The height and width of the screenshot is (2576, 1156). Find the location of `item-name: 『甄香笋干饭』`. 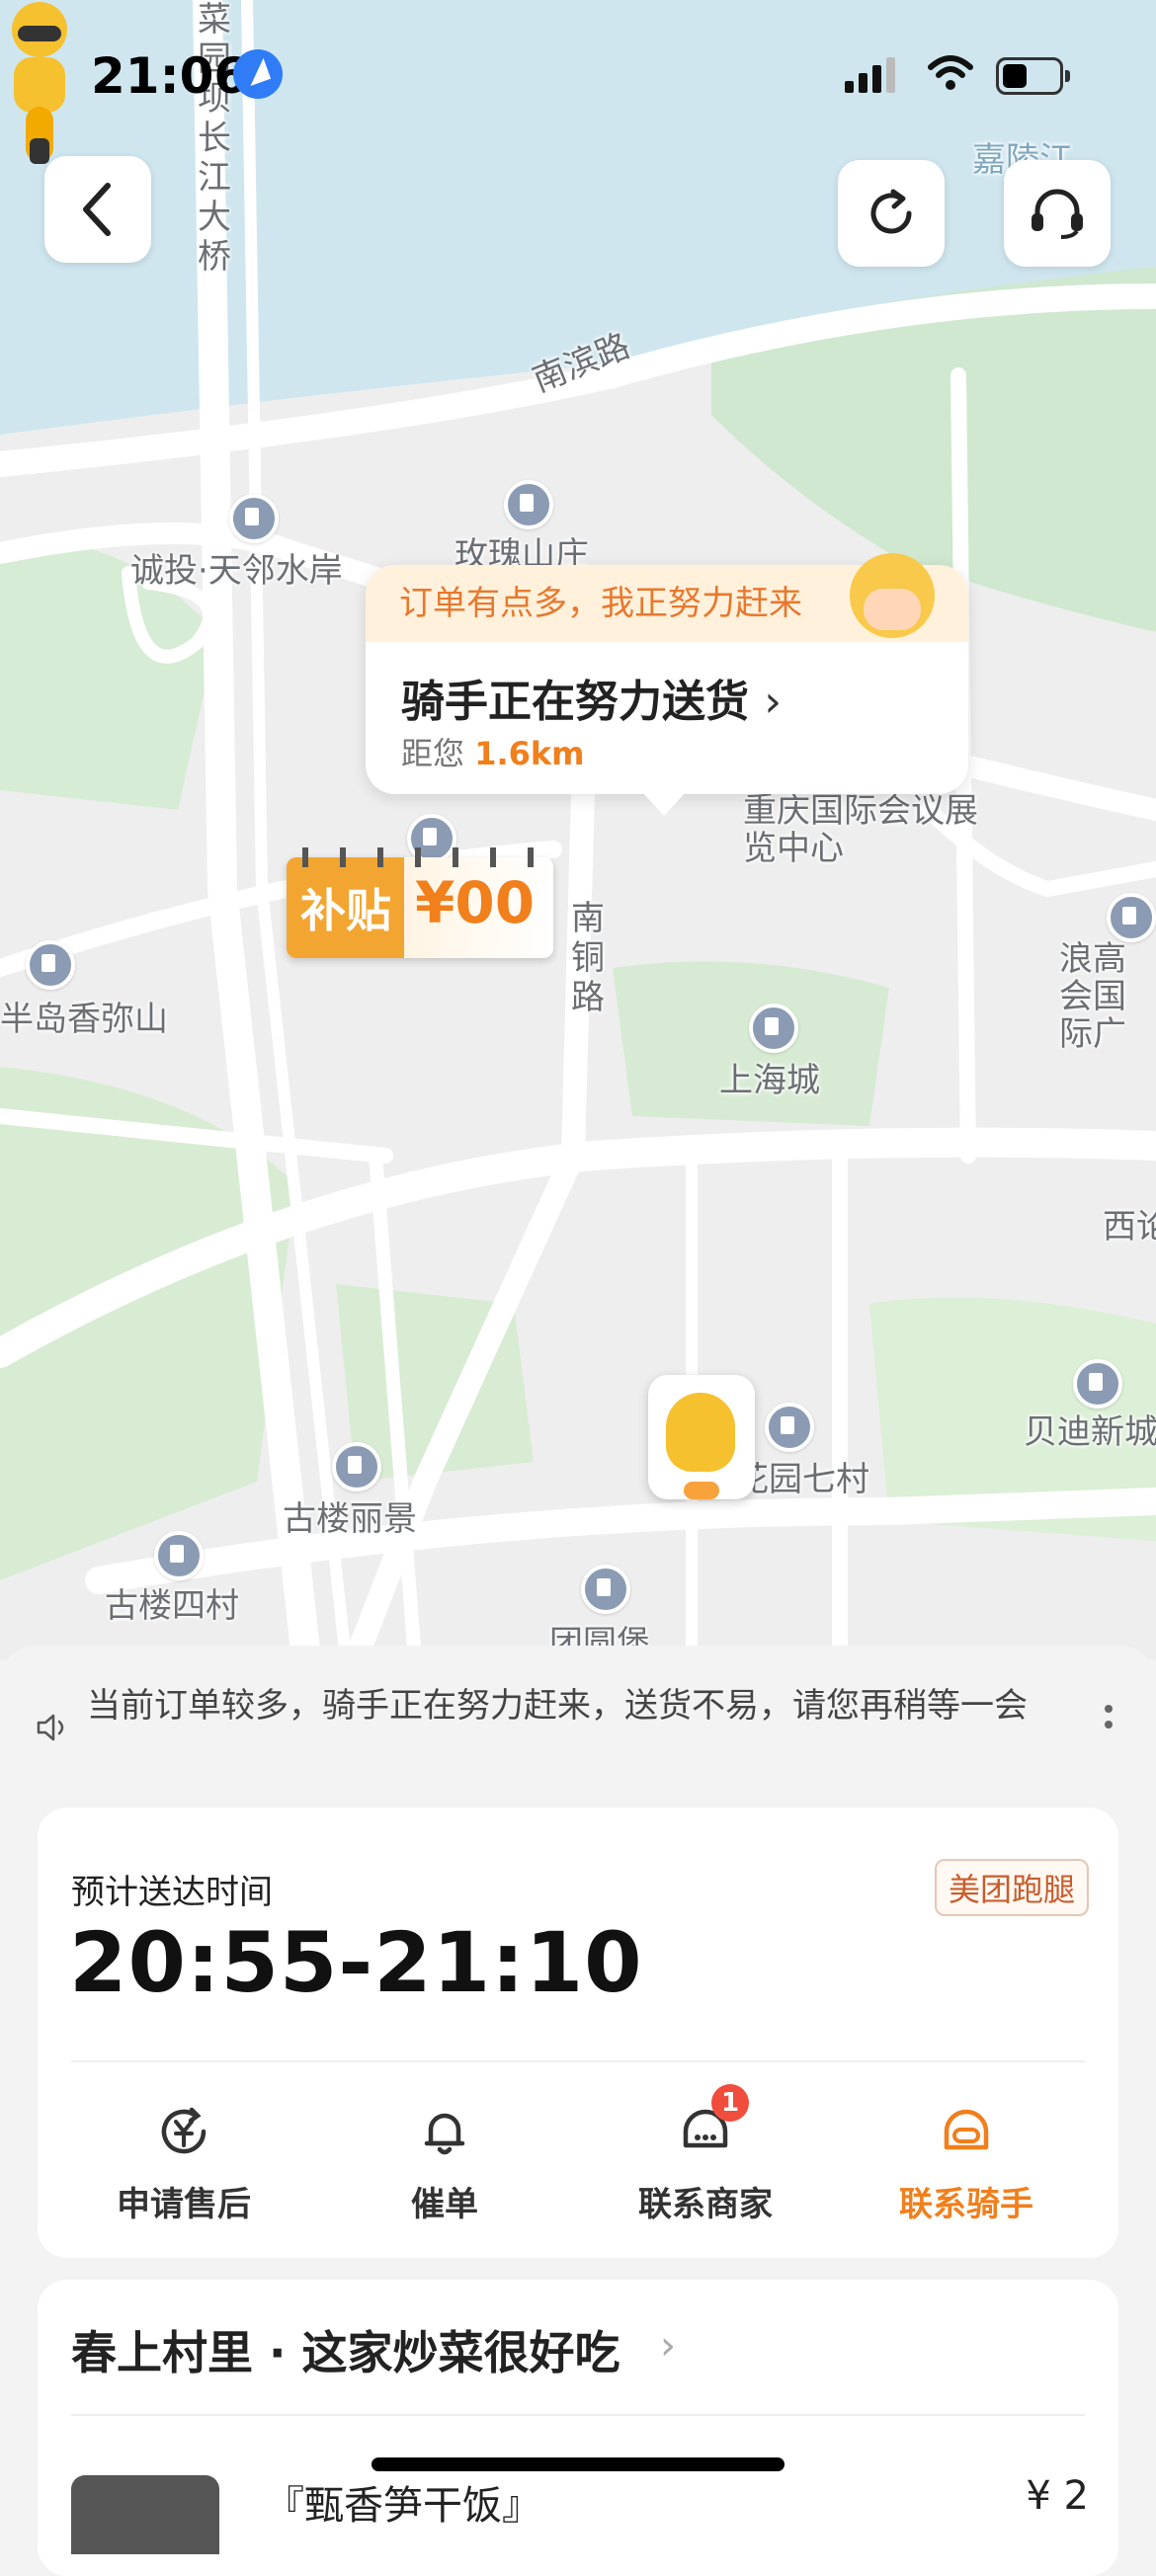

item-name: 『甄香笋干饭』 is located at coordinates (403, 2506).